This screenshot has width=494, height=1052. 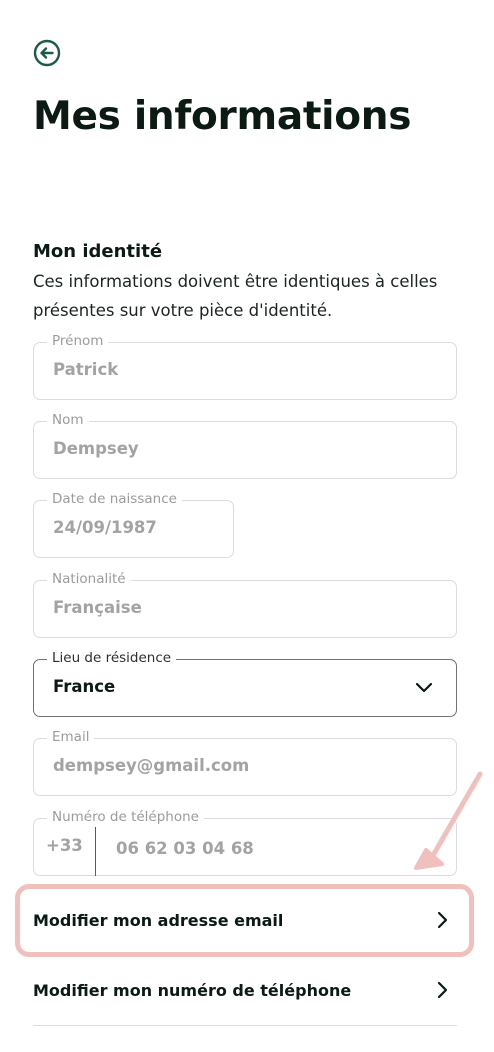 What do you see at coordinates (68, 420) in the screenshot?
I see `last-name-label: Nom` at bounding box center [68, 420].